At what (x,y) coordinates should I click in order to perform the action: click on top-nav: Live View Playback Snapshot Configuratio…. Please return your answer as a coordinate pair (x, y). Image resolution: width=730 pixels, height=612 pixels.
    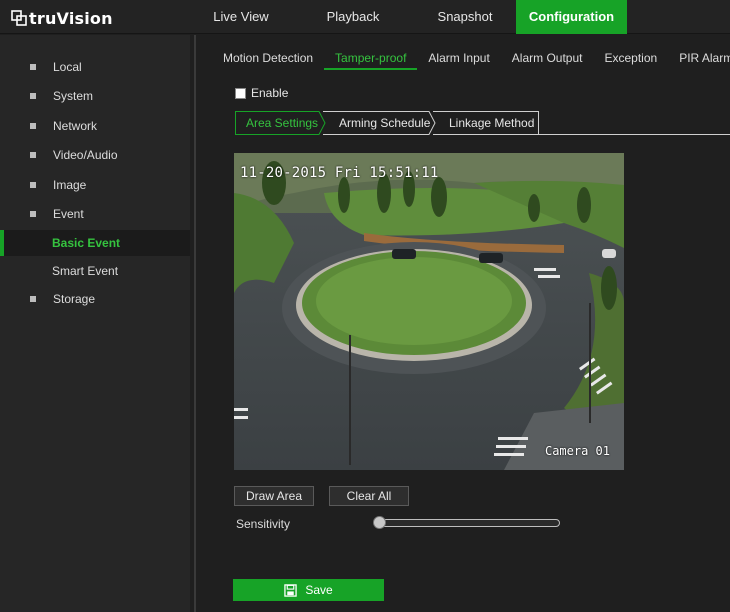
    Looking at the image, I should click on (408, 17).